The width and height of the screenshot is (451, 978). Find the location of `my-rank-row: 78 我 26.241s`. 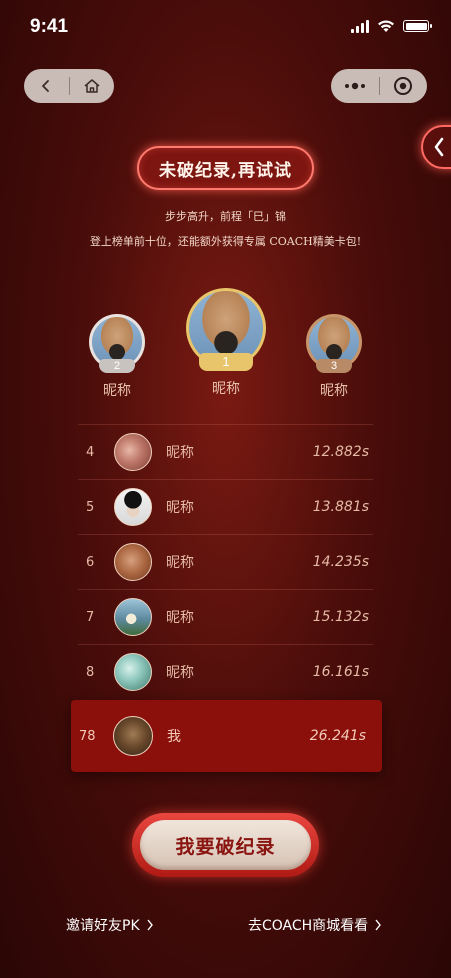

my-rank-row: 78 我 26.241s is located at coordinates (226, 736).